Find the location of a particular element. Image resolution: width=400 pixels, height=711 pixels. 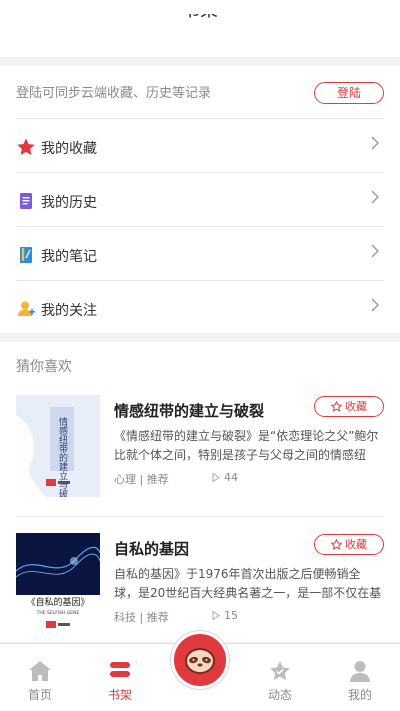

sloth-logo-icon is located at coordinates (200, 661).